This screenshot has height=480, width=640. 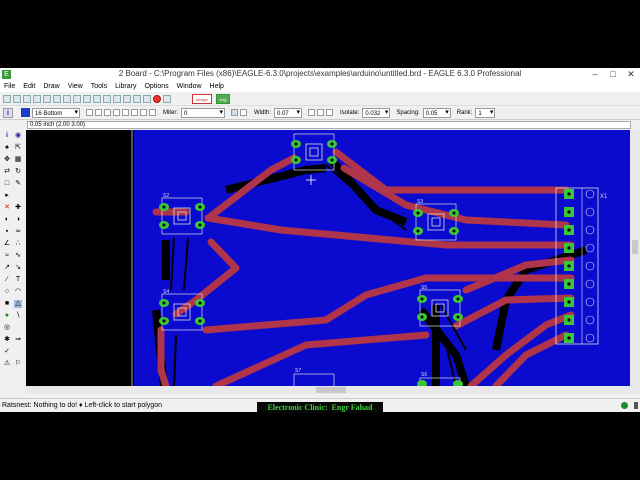 What do you see at coordinates (18, 316) in the screenshot?
I see `signal-tool-icon: ∖` at bounding box center [18, 316].